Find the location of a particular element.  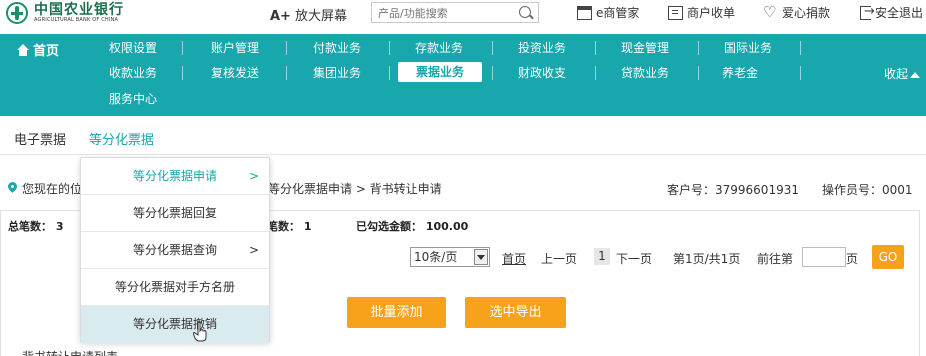

go-button: GO is located at coordinates (888, 257).